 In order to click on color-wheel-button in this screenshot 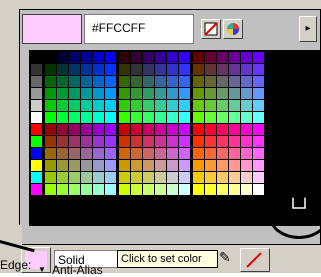, I will do `click(233, 29)`.